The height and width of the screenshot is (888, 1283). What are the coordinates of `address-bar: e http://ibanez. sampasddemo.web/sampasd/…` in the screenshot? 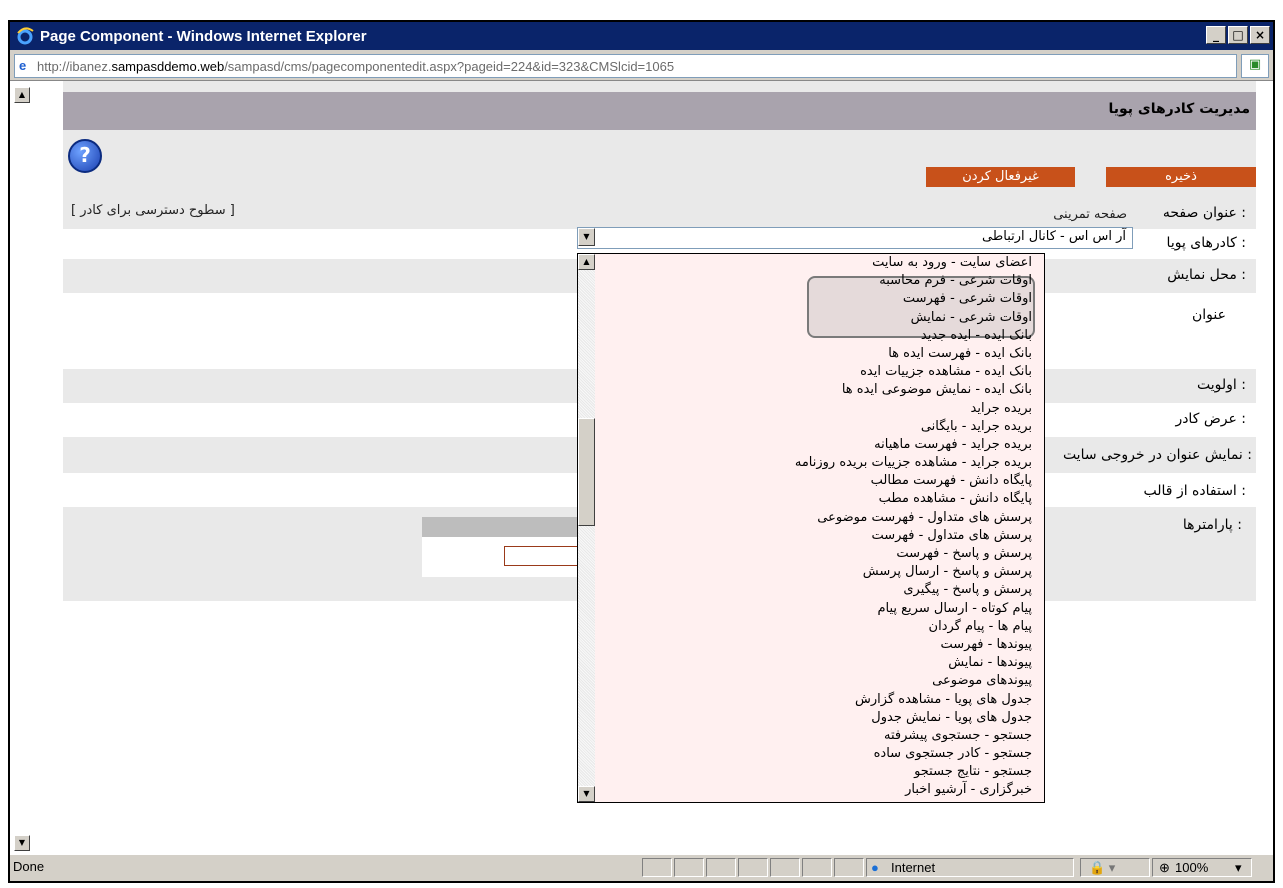 It's located at (641, 65).